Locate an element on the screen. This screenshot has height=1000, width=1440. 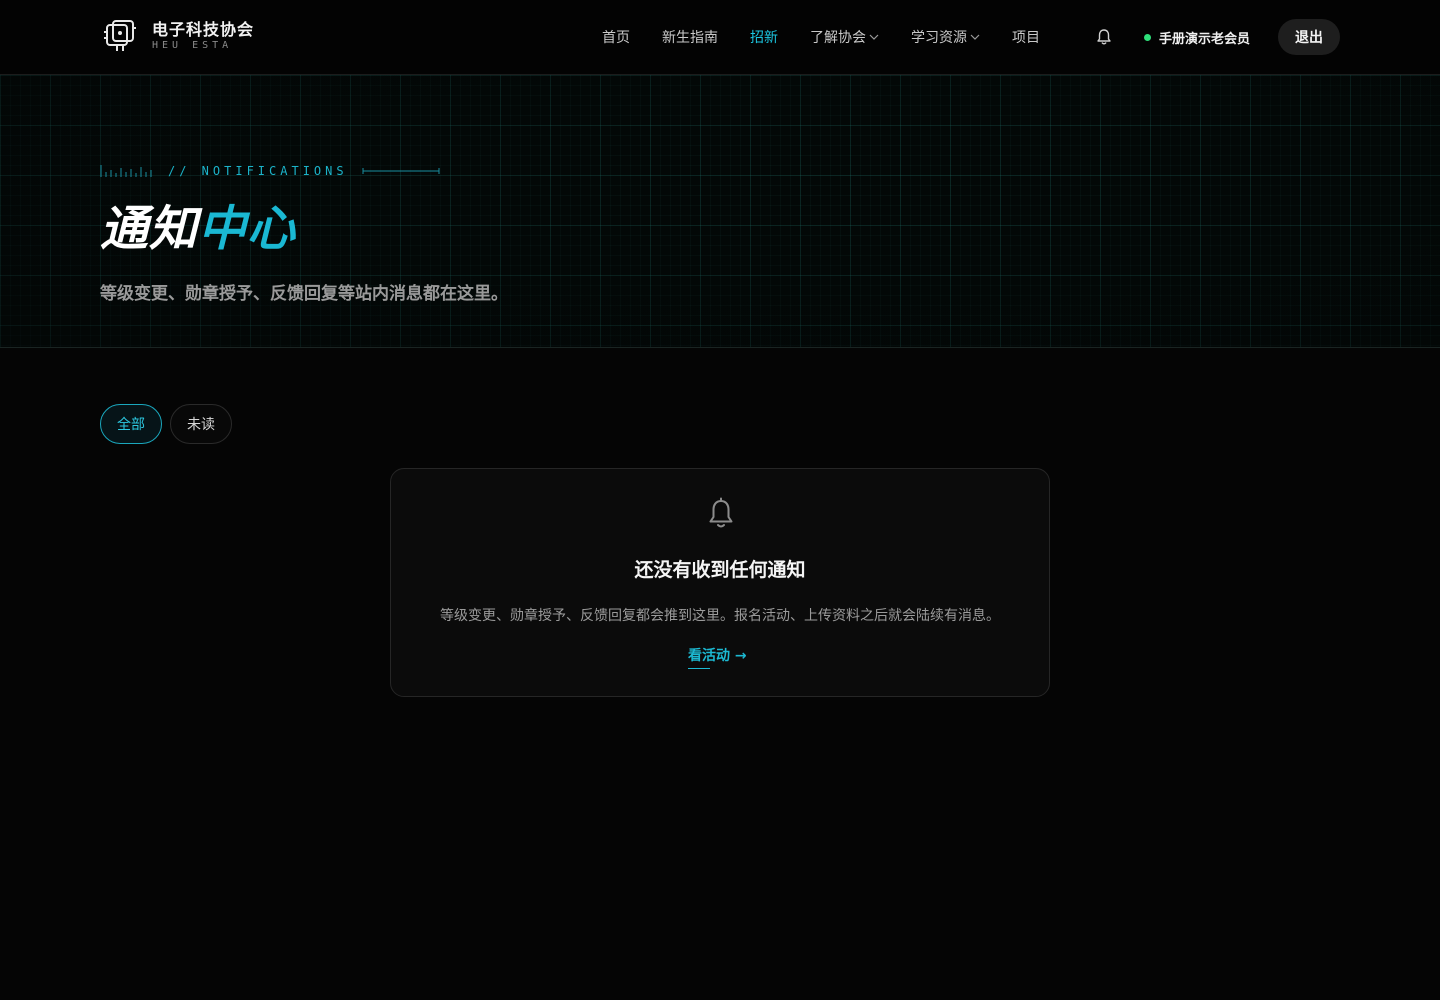
page-subtitle: 等级变更、勋章授予、反馈回复等站内消息都在这里。 is located at coordinates (304, 294).